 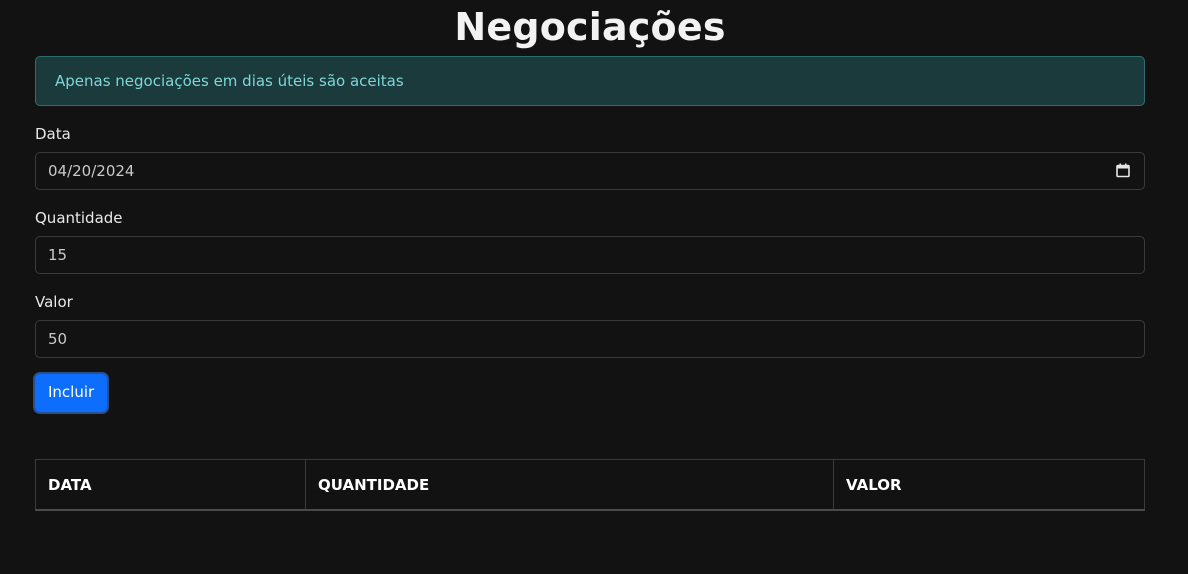 I want to click on column-header-valor: VALOR, so click(x=989, y=485).